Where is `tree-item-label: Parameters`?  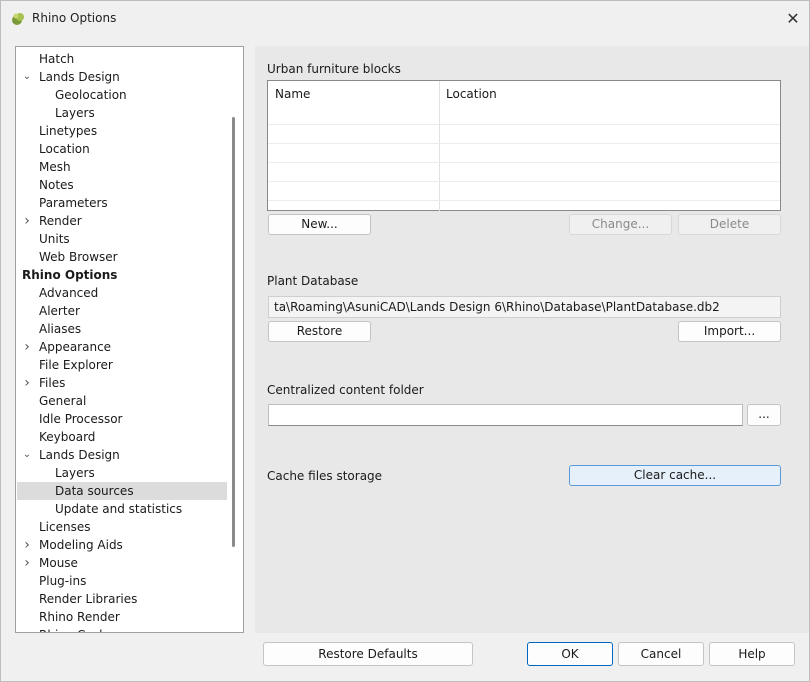 tree-item-label: Parameters is located at coordinates (73, 203).